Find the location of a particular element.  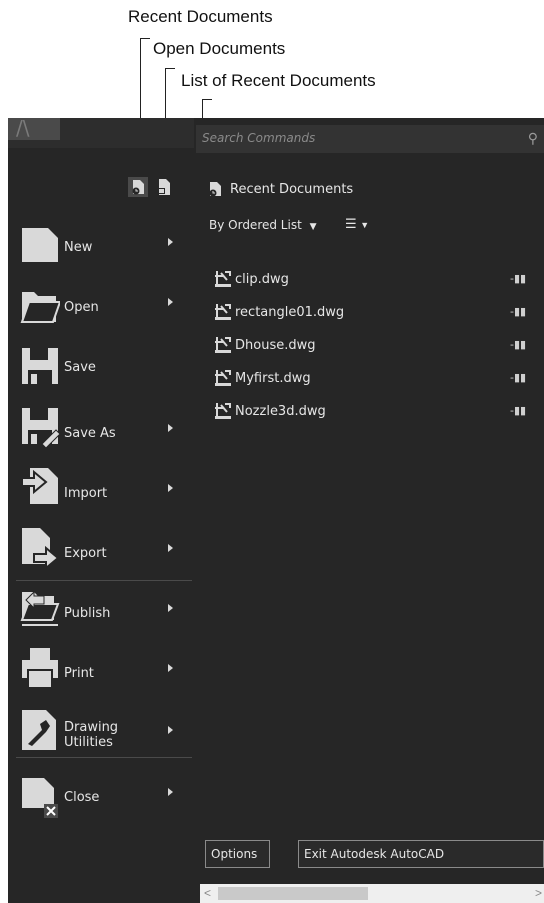

leader-list-h is located at coordinates (207, 99).